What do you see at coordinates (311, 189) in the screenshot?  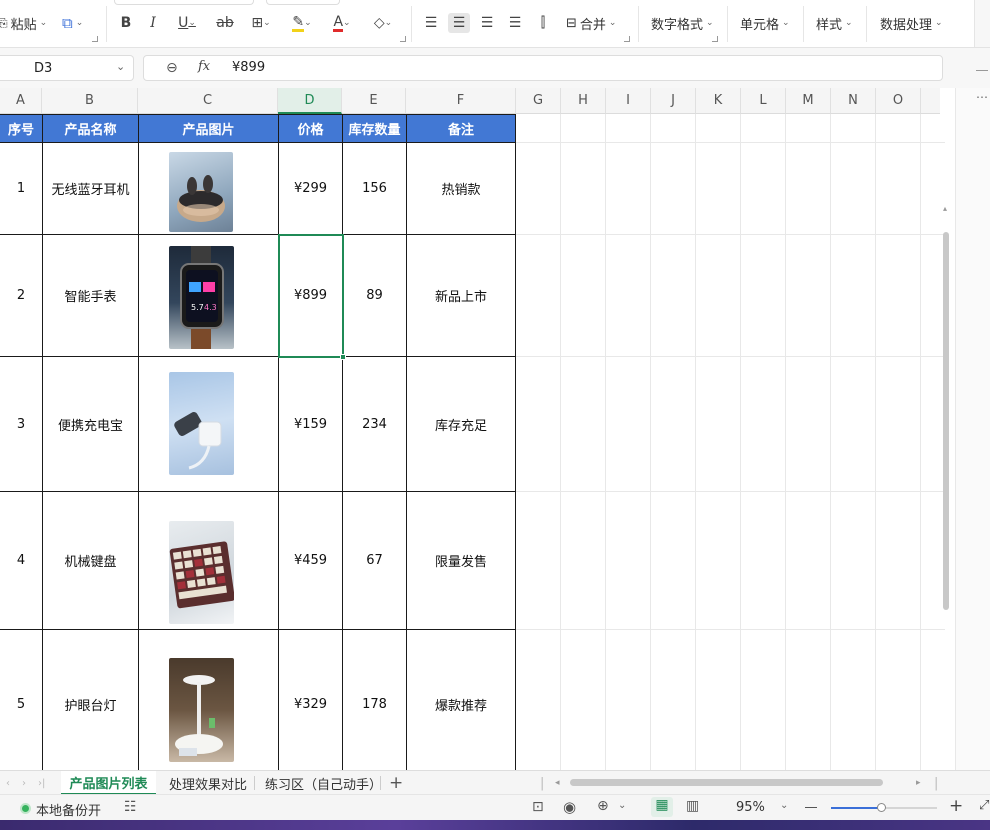 I see `table-row-1-price: ¥299` at bounding box center [311, 189].